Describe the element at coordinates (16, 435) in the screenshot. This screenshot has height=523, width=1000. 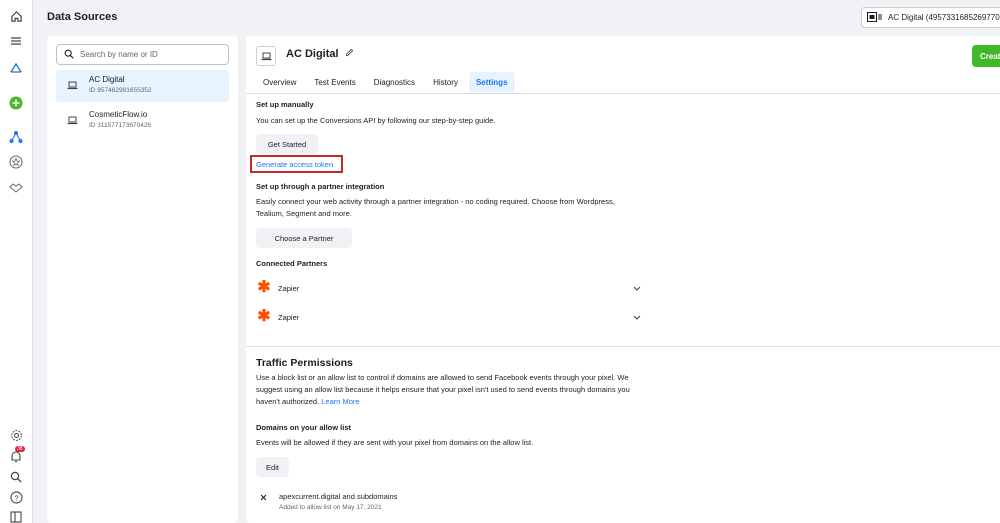
I see `settings-icon` at that location.